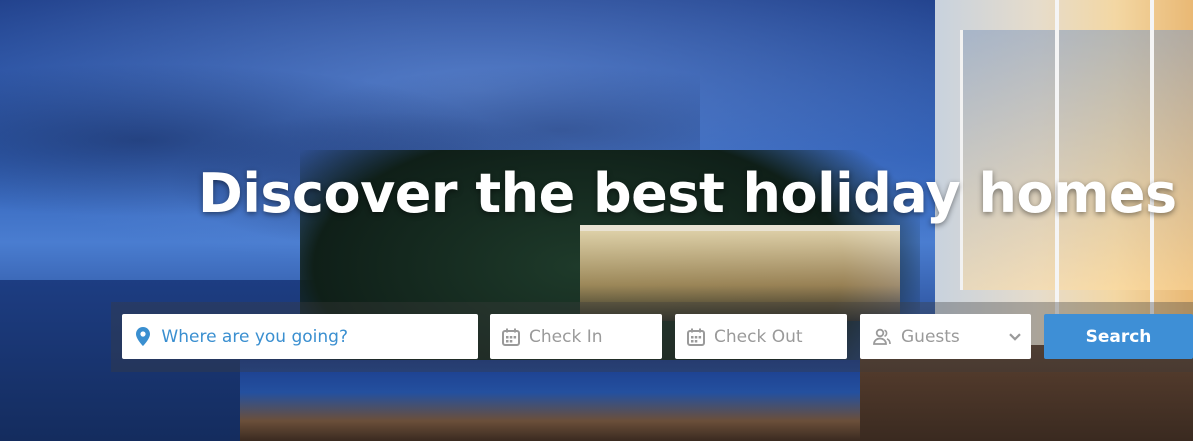 The height and width of the screenshot is (441, 1193). I want to click on search-button: Search, so click(1118, 336).